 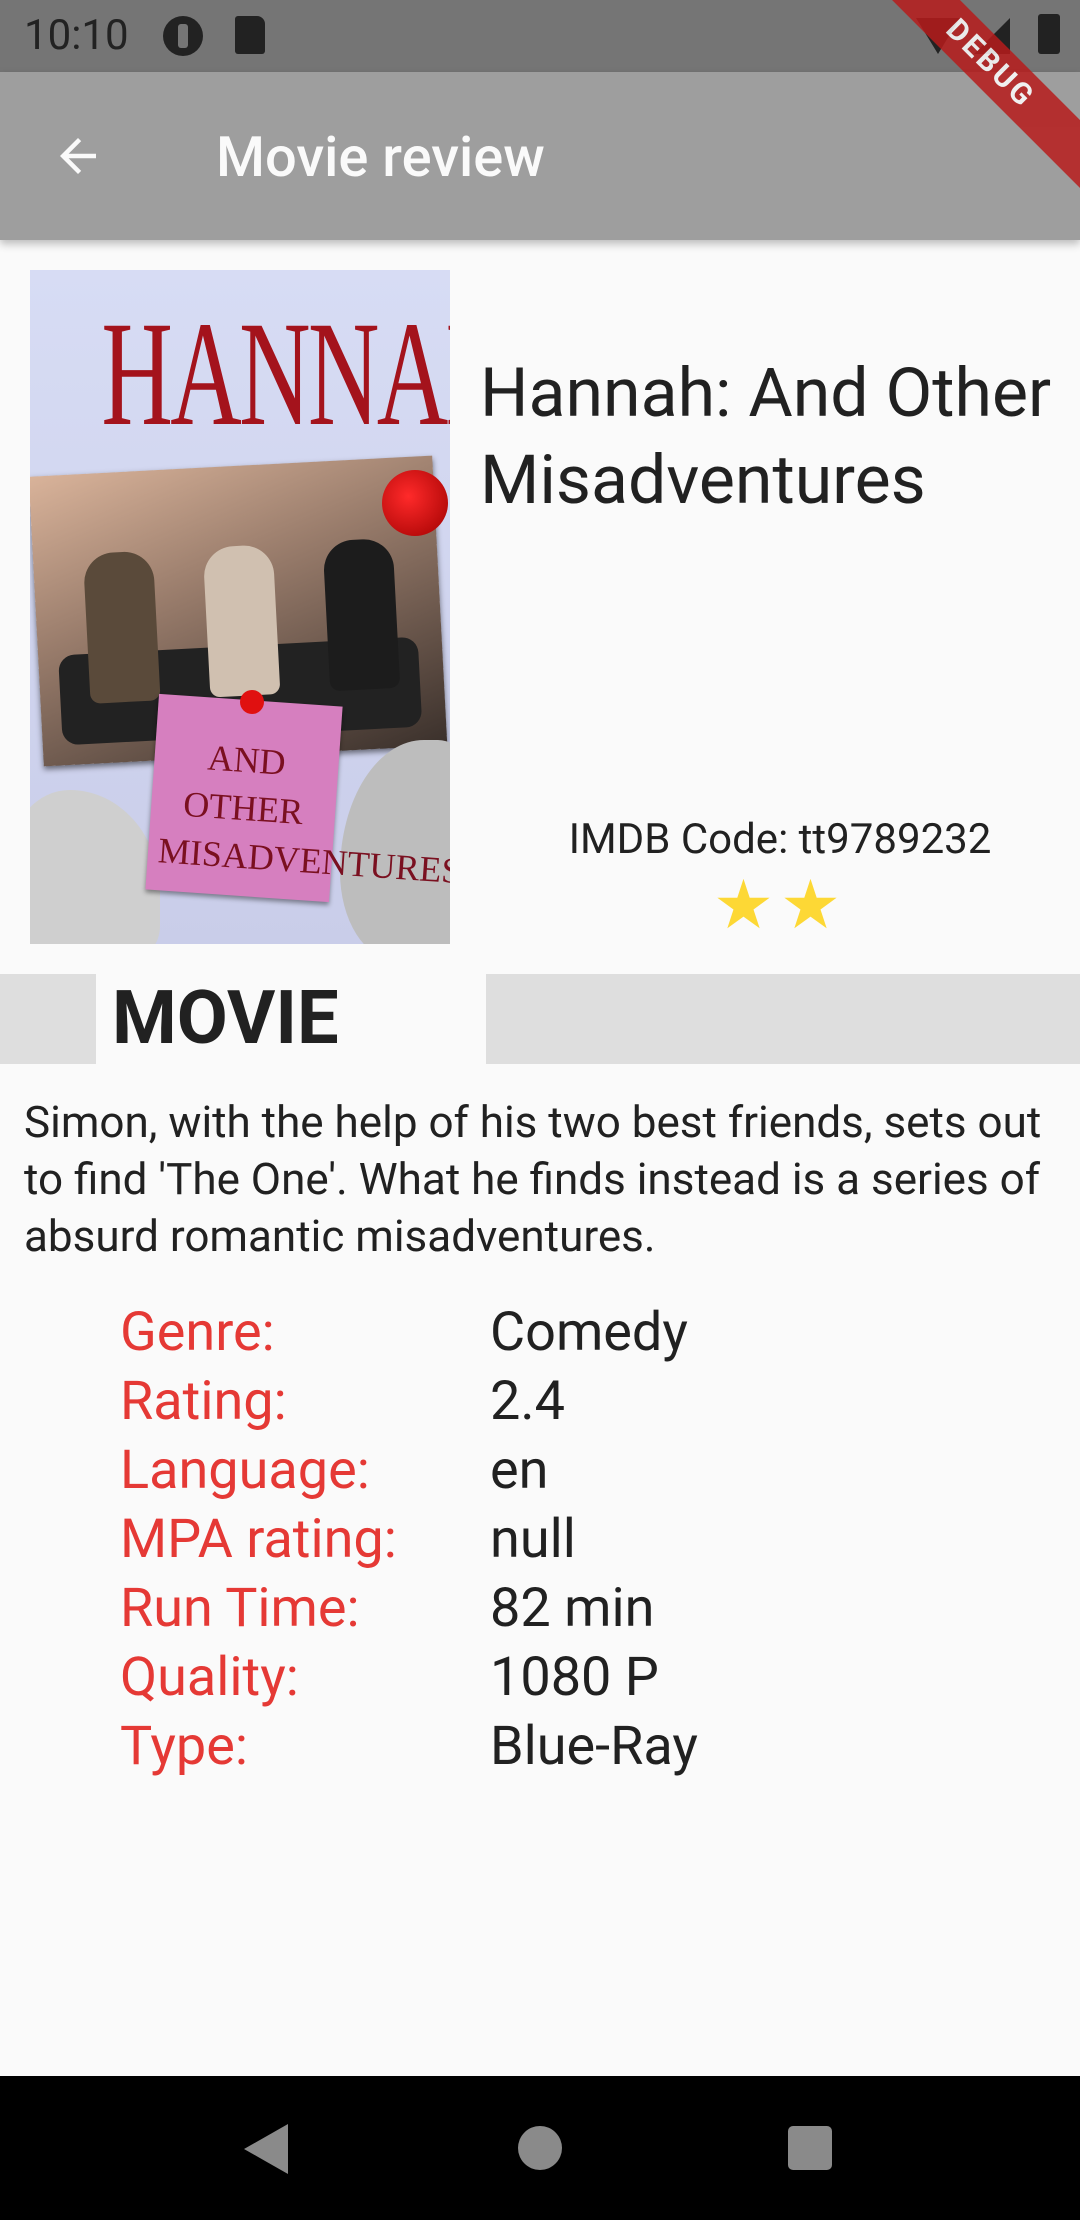 I want to click on detail-value: 82 min, so click(x=572, y=1608).